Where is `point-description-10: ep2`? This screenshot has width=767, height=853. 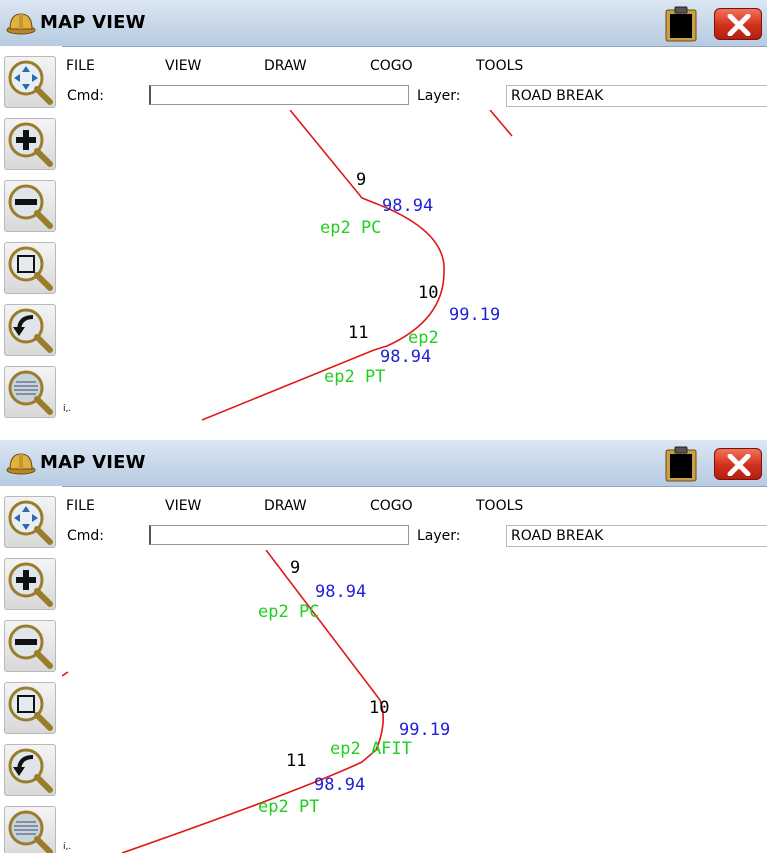
point-description-10: ep2 is located at coordinates (423, 338).